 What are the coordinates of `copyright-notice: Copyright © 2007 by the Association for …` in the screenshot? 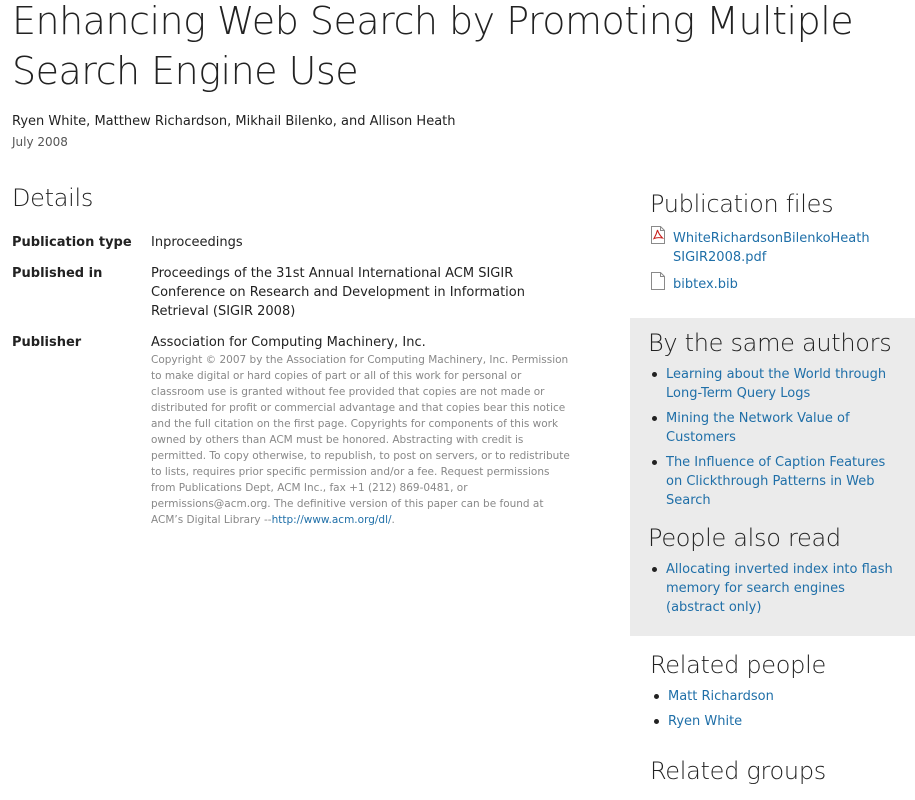 It's located at (364, 440).